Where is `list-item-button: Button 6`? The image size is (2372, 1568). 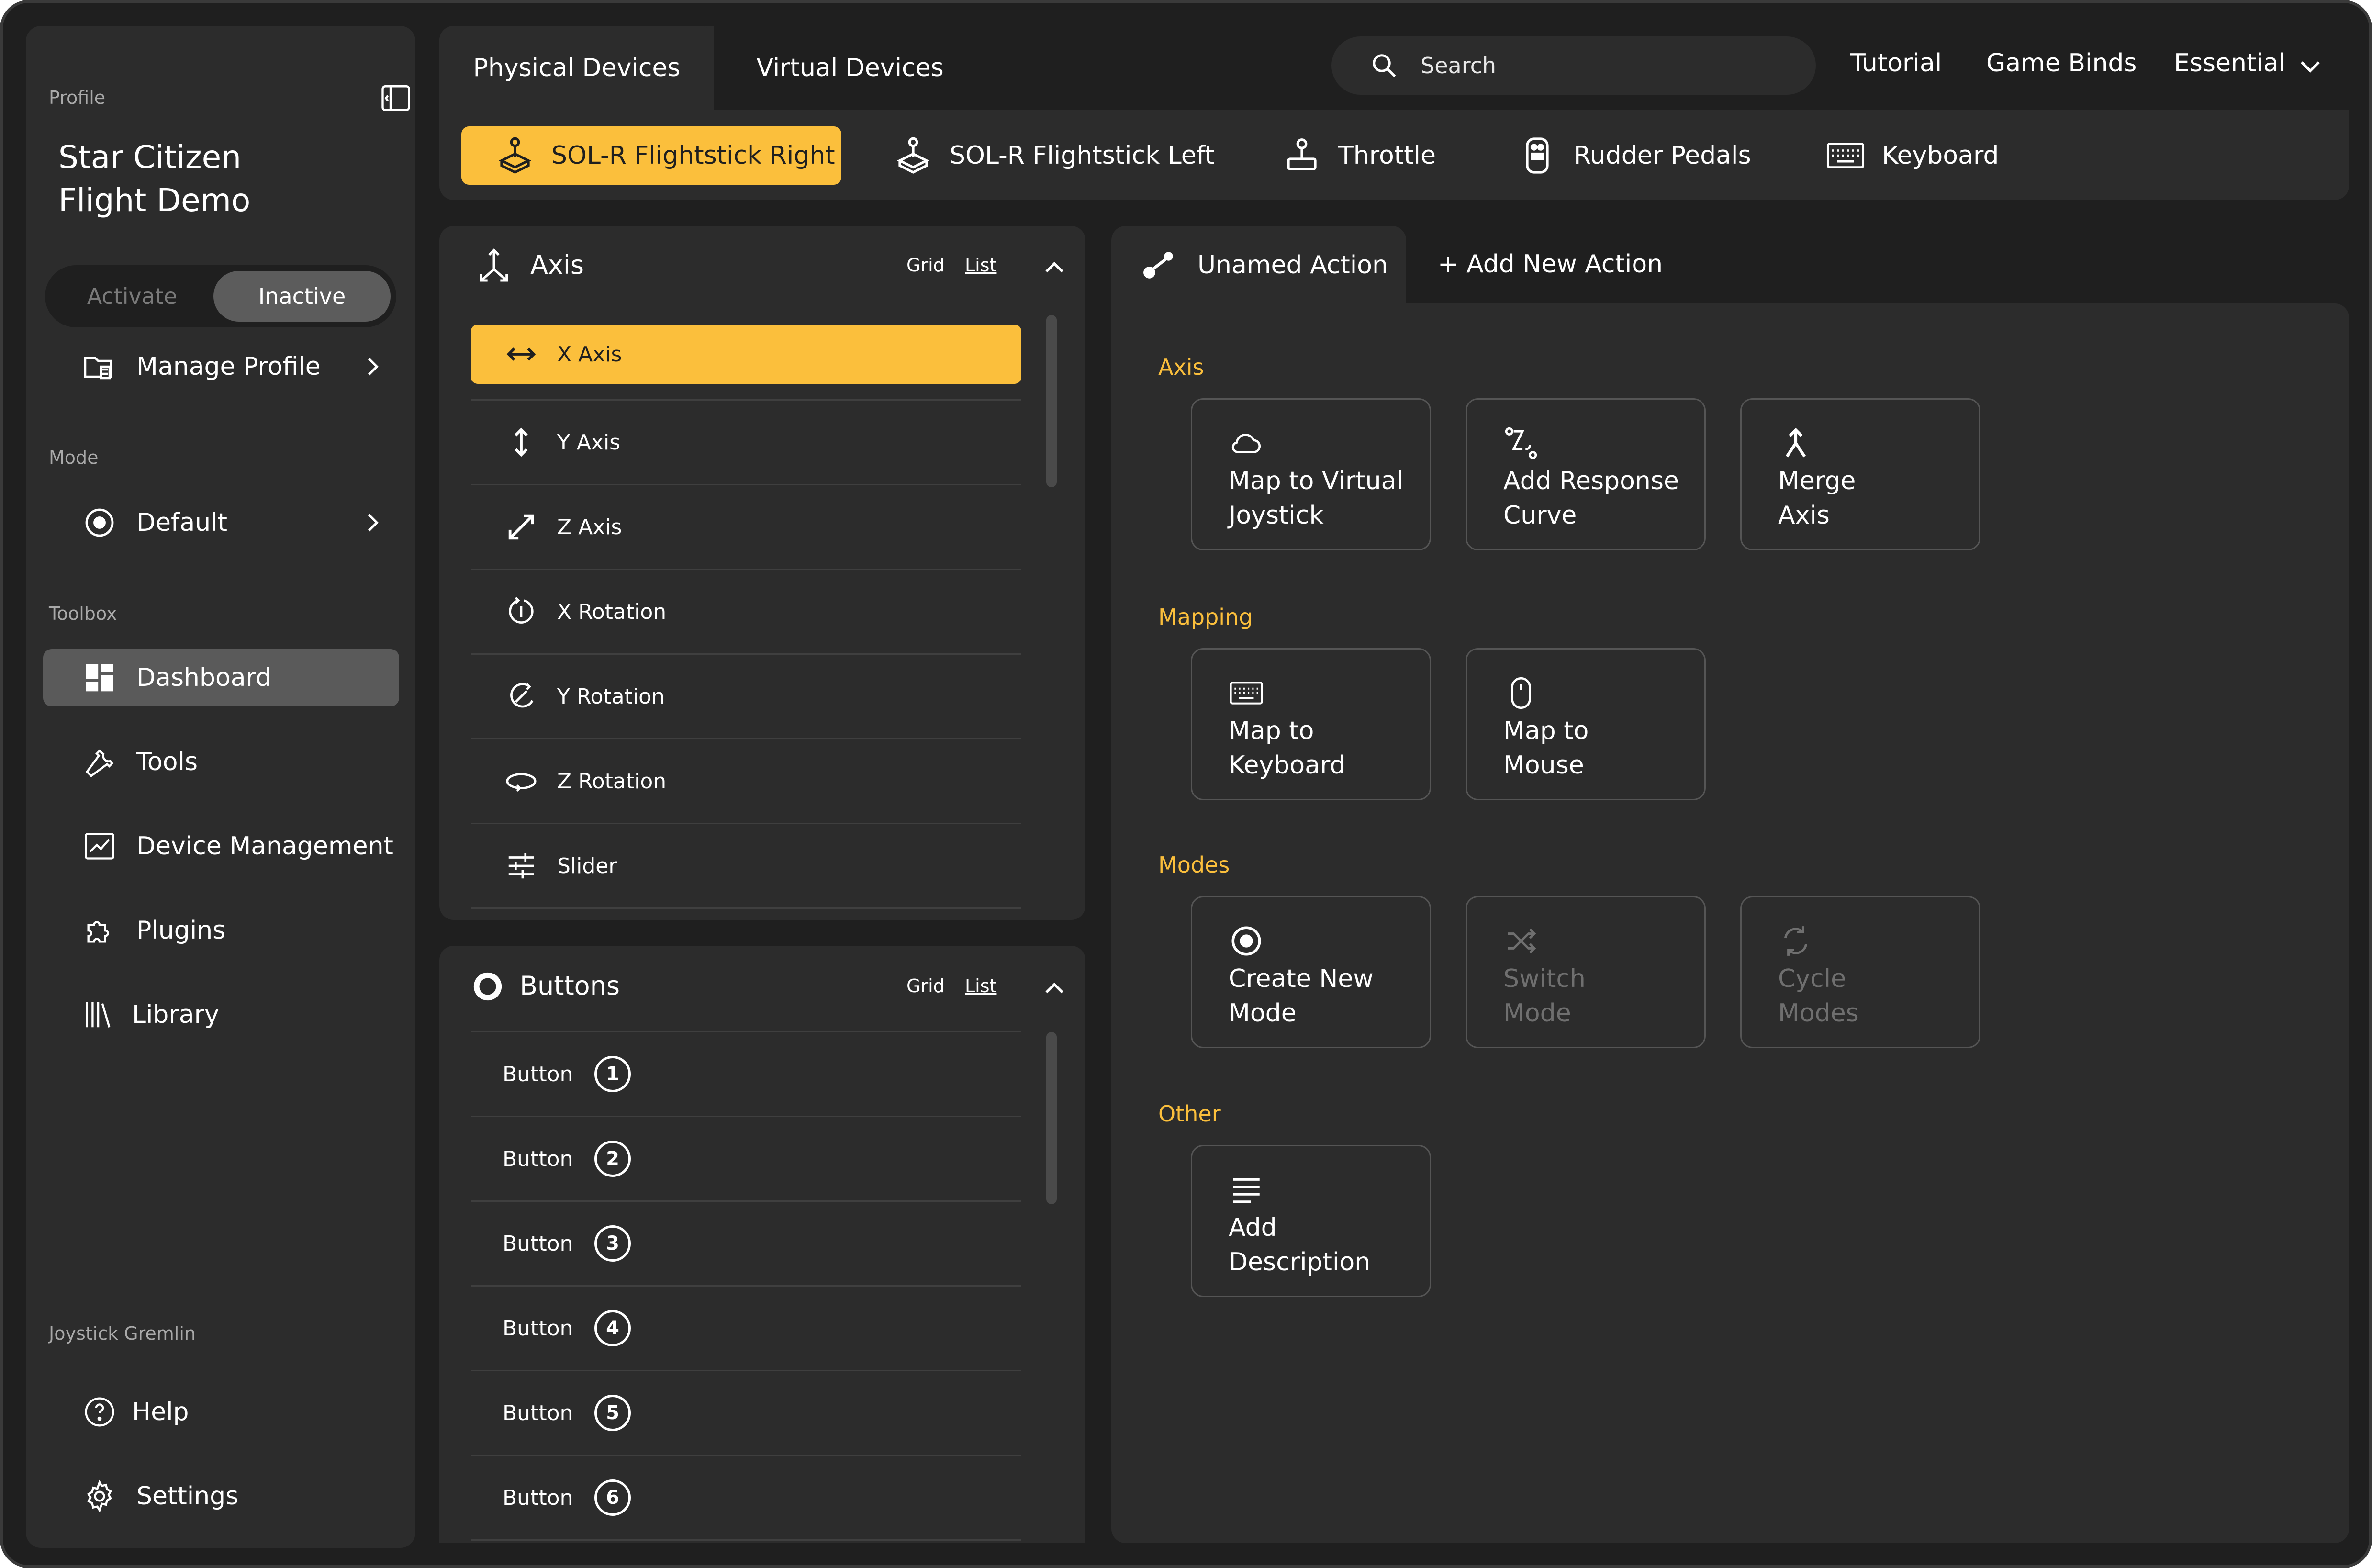
list-item-button: Button 6 is located at coordinates (746, 1499).